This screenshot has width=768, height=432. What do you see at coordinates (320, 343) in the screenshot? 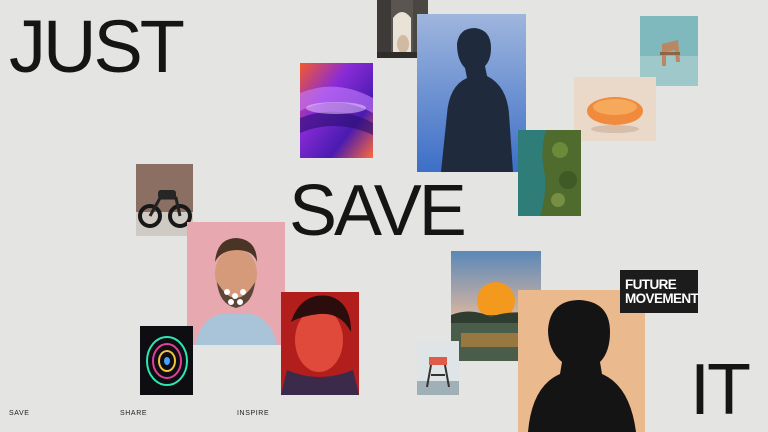
I see `red-portrait-image` at bounding box center [320, 343].